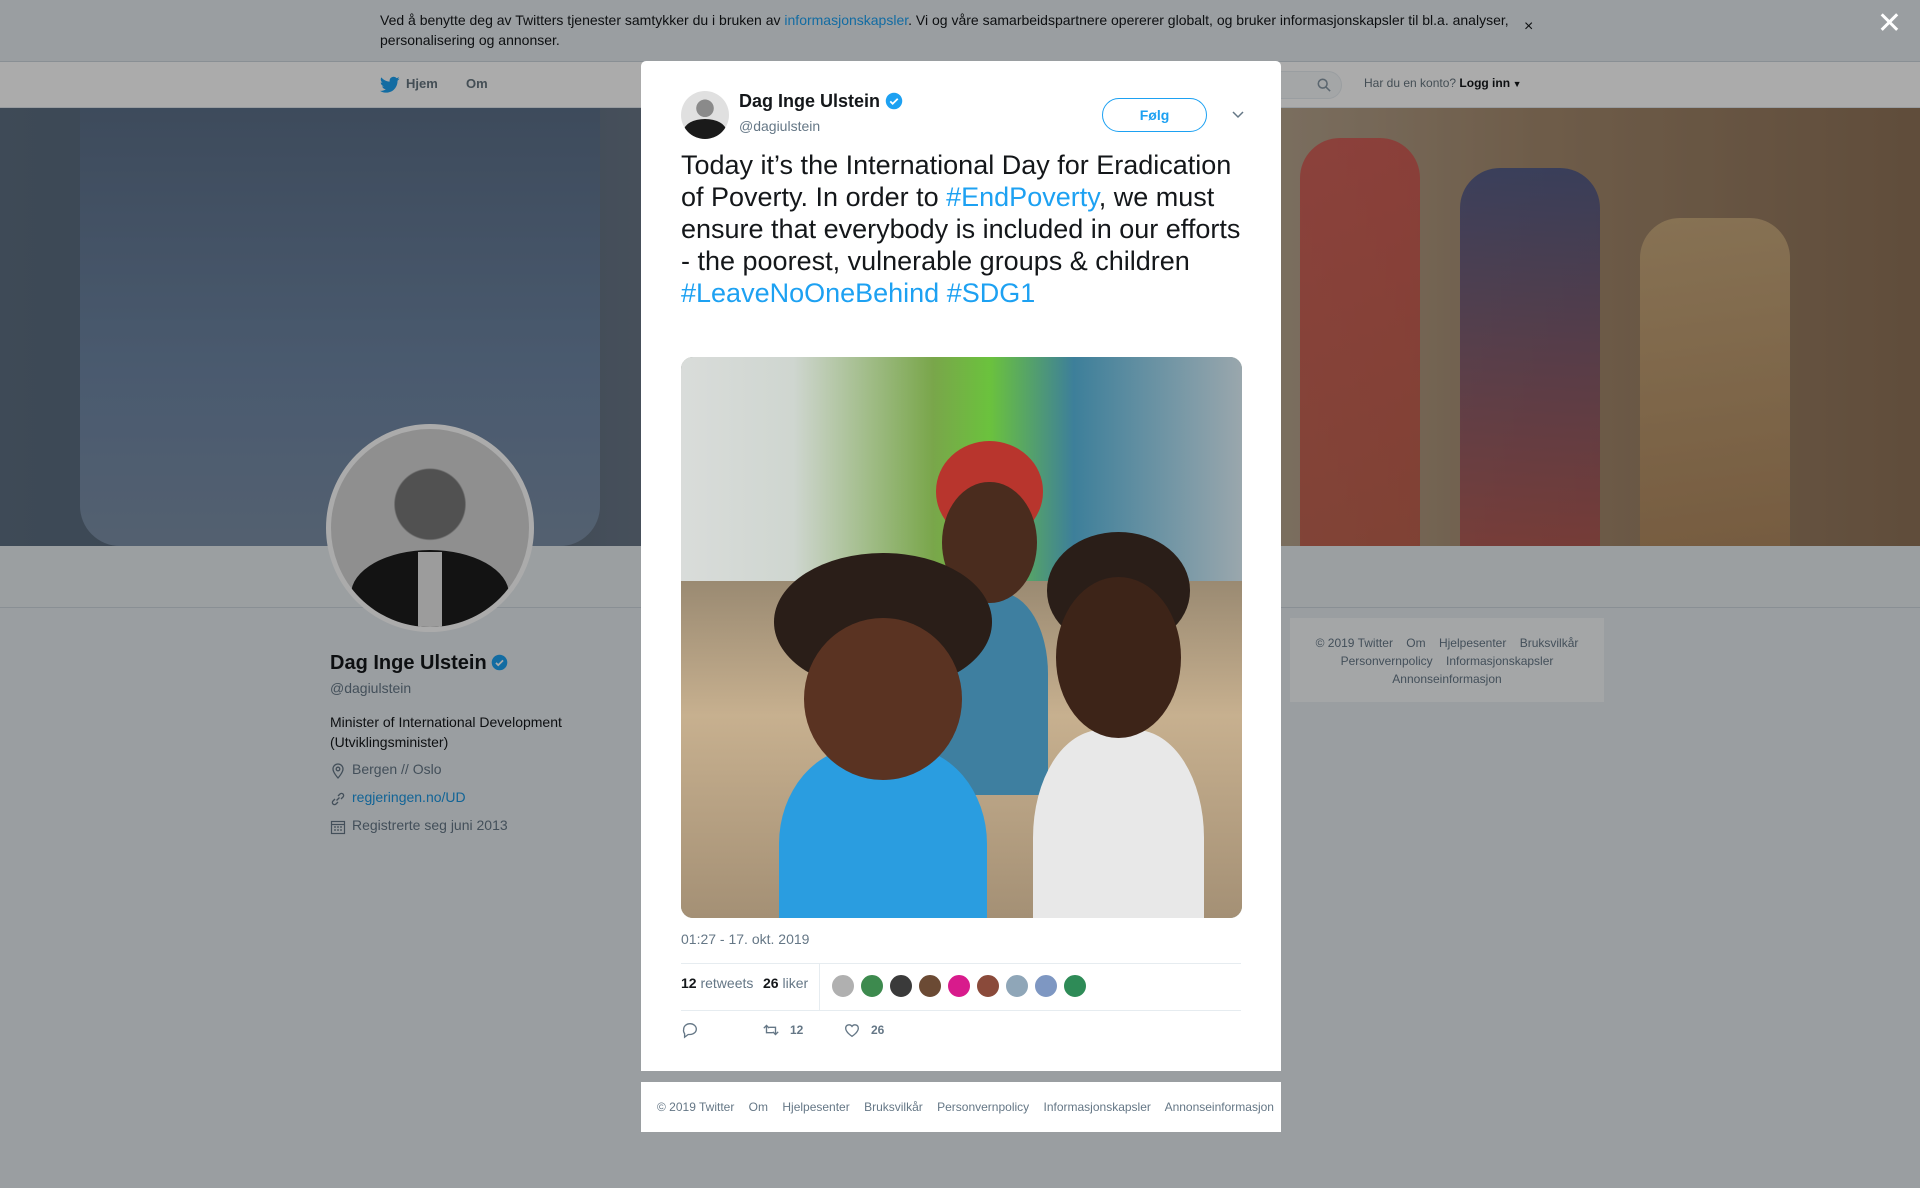 The image size is (1920, 1188). Describe the element at coordinates (717, 983) in the screenshot. I see `retweets-stat: 12 retweets` at that location.